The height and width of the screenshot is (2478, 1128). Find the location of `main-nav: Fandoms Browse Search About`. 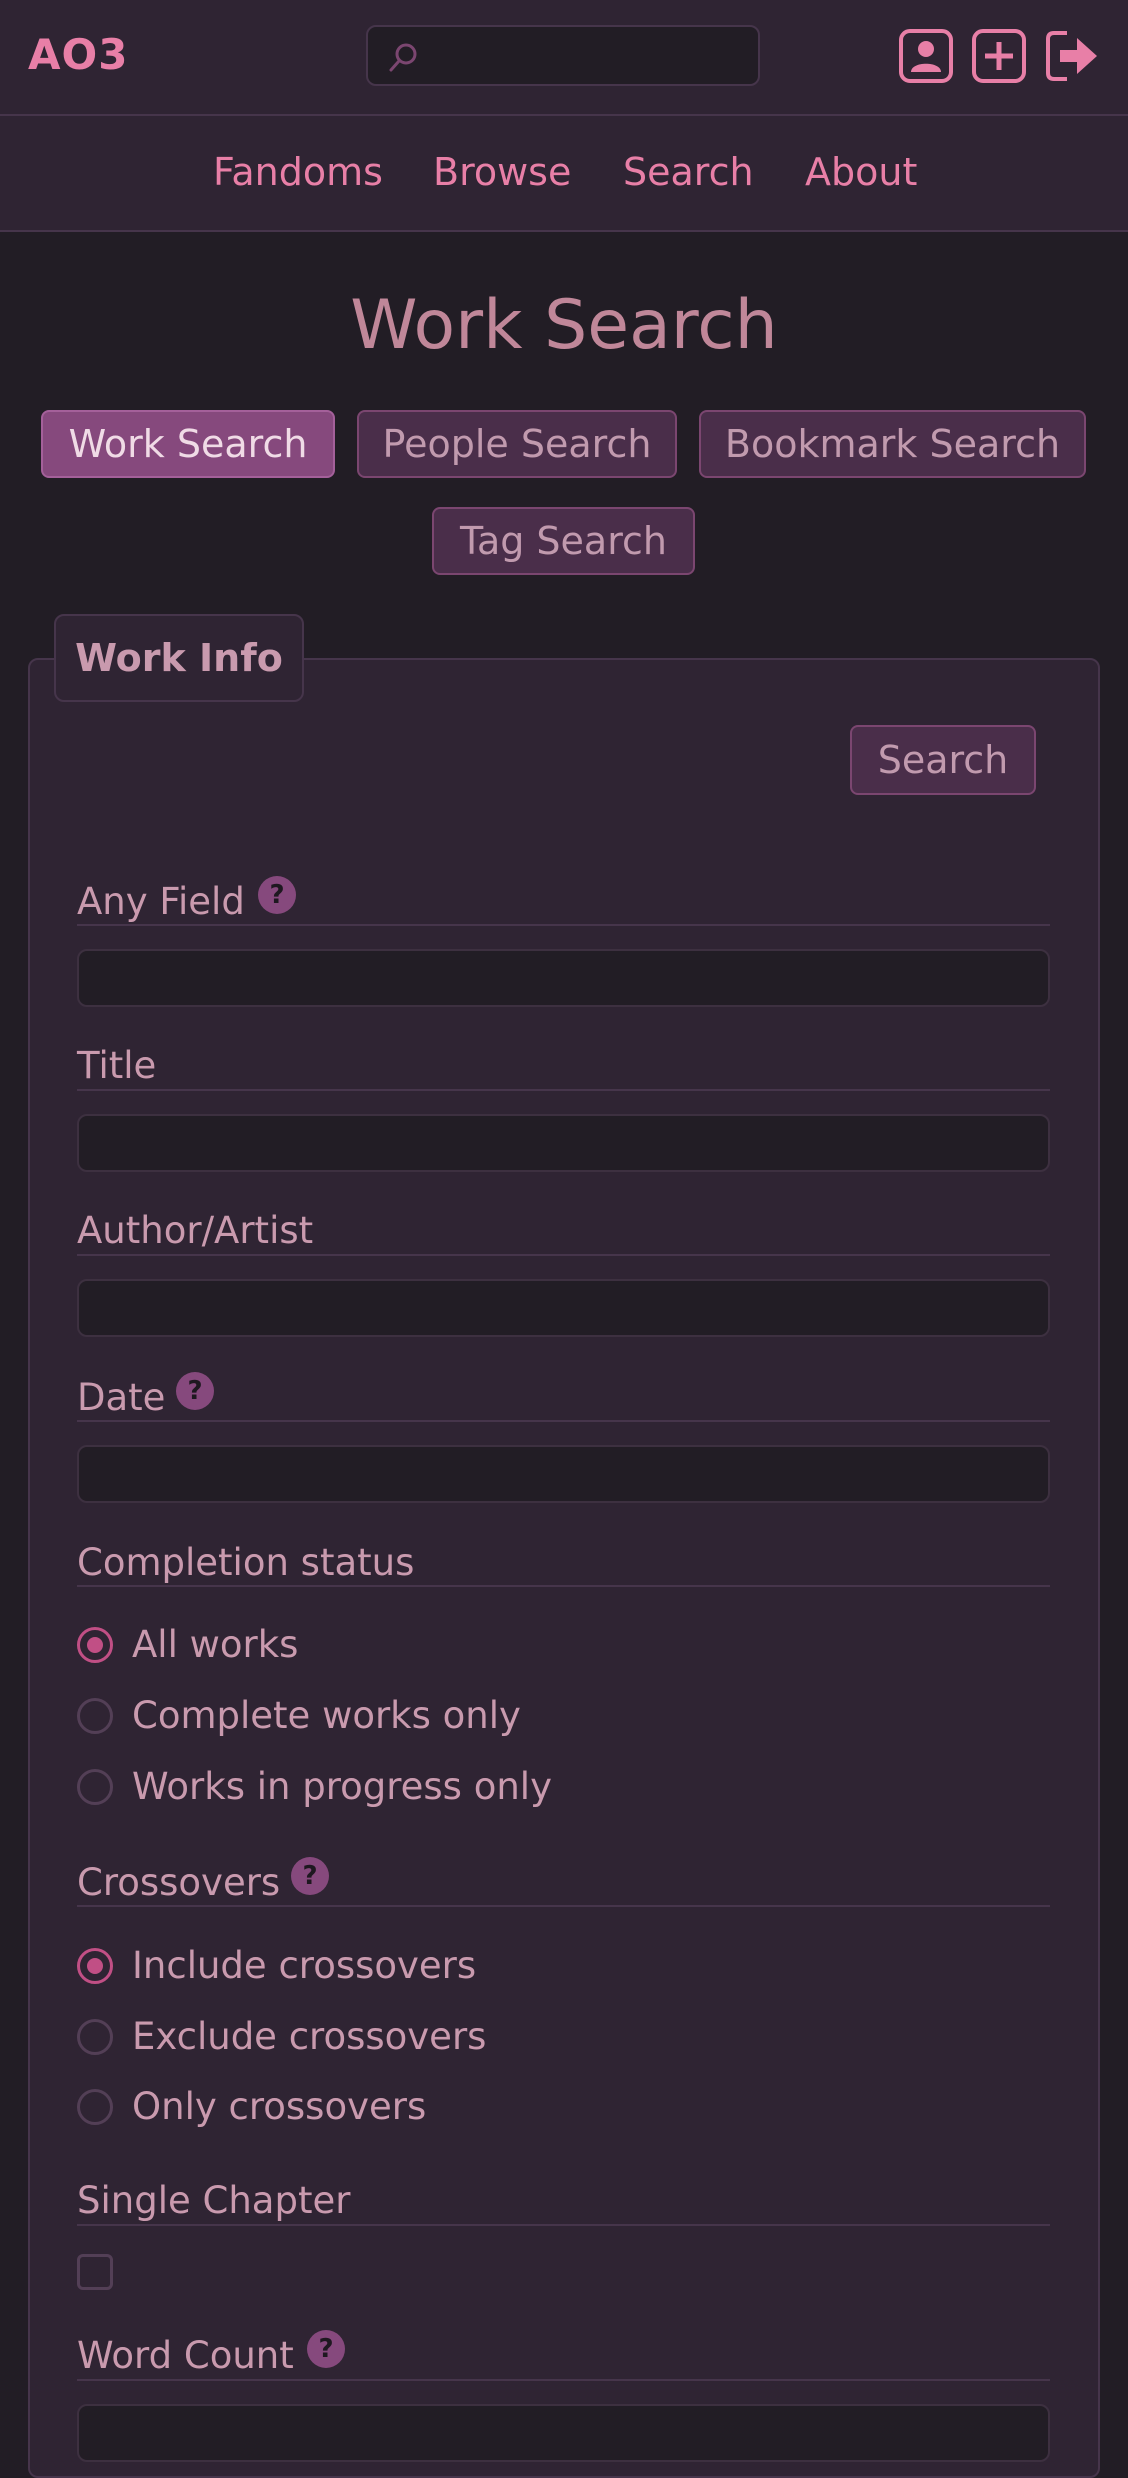

main-nav: Fandoms Browse Search About is located at coordinates (564, 174).